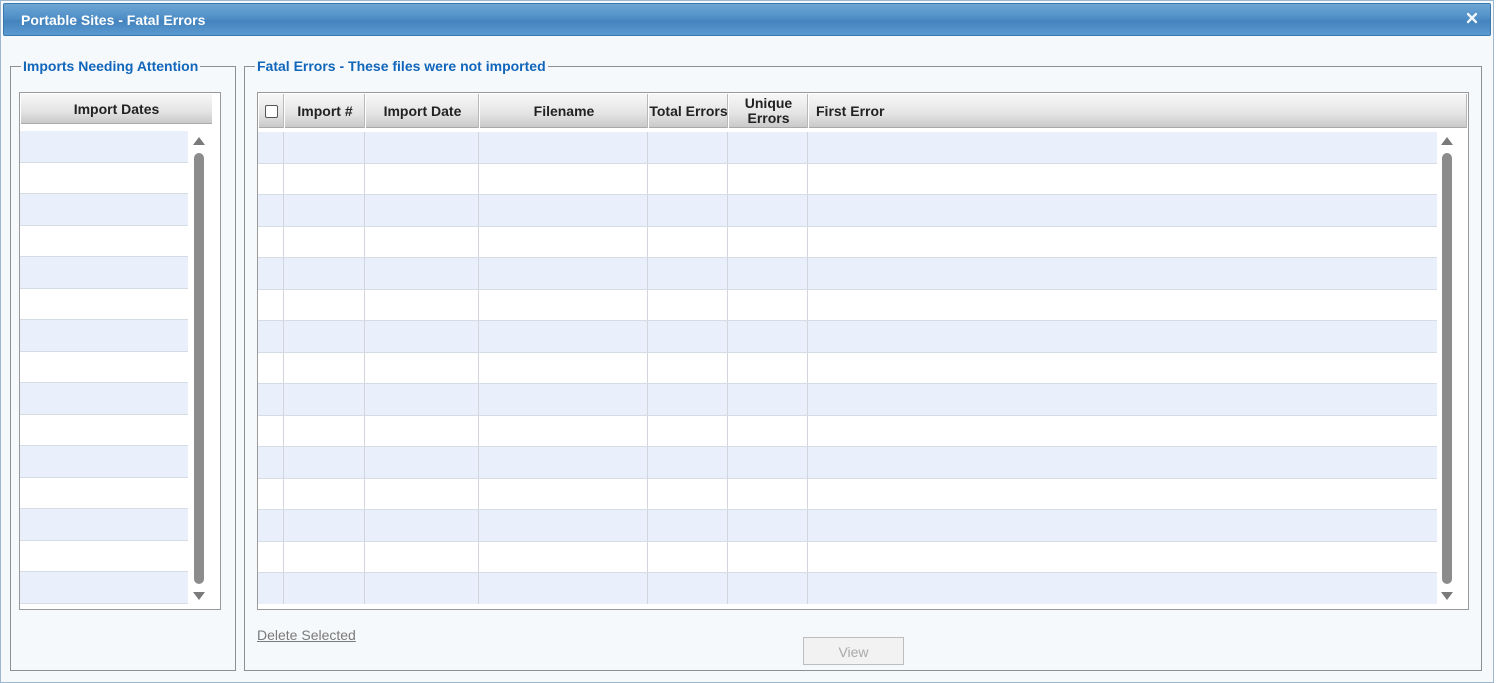  Describe the element at coordinates (306, 635) in the screenshot. I see `delete-selected-link: Delete Selected` at that location.